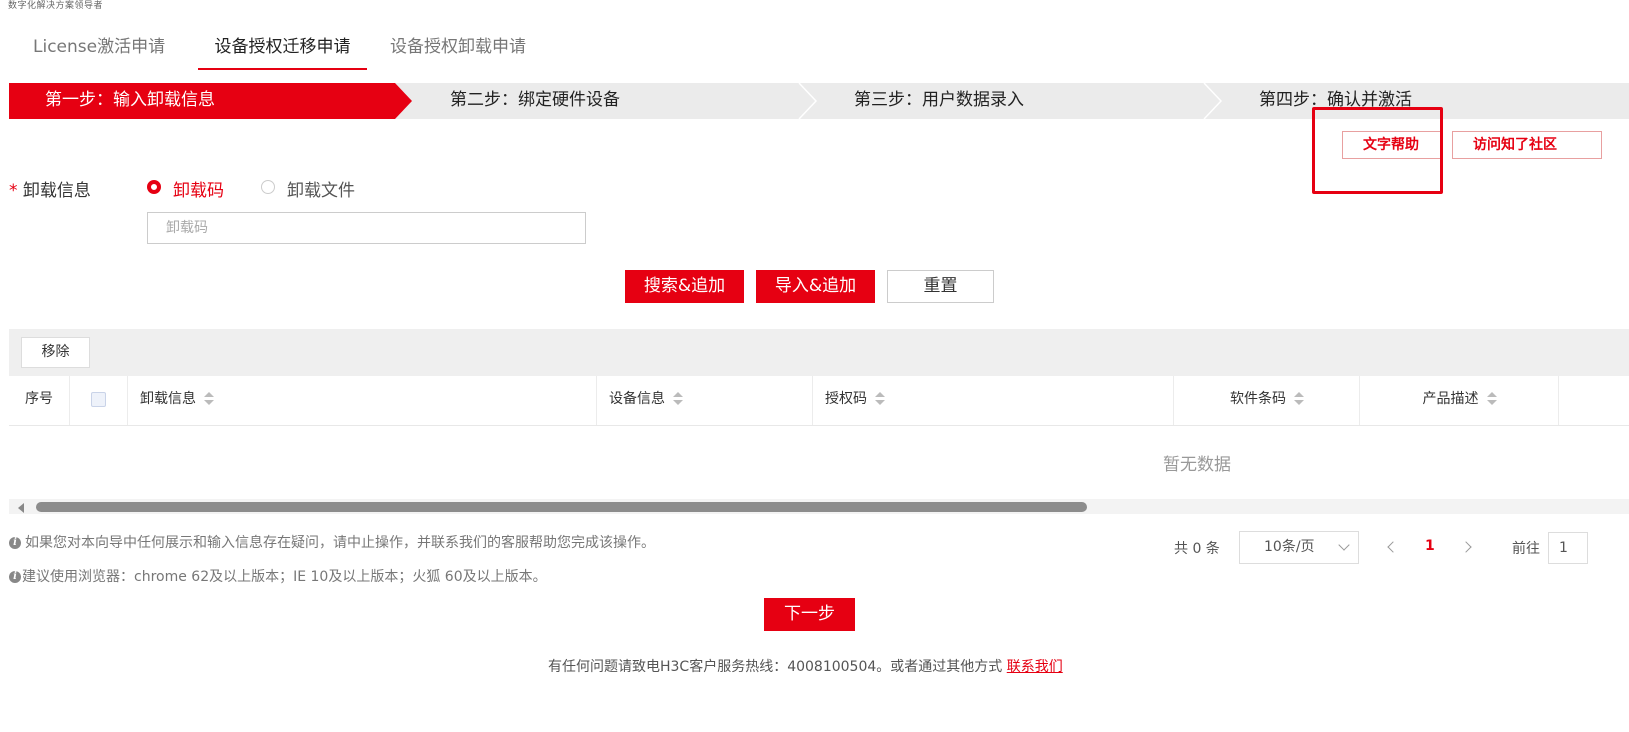 The width and height of the screenshot is (1629, 732). Describe the element at coordinates (56, 191) in the screenshot. I see `uninstall-info-label-text: 卸载信息` at that location.